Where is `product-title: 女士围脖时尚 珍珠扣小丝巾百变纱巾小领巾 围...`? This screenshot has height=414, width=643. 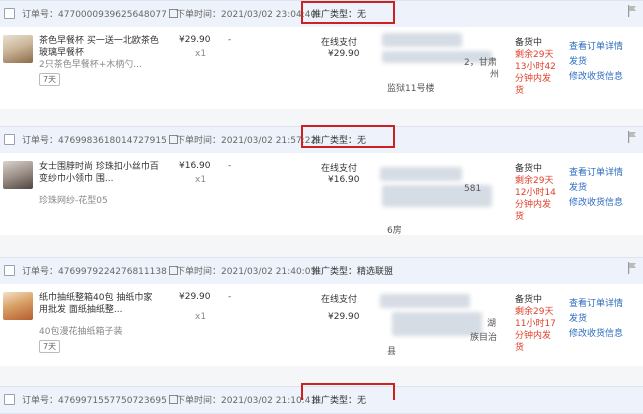
product-title: 女士围脖时尚 珍珠扣小丝巾百变纱巾小领巾 围... is located at coordinates (99, 173).